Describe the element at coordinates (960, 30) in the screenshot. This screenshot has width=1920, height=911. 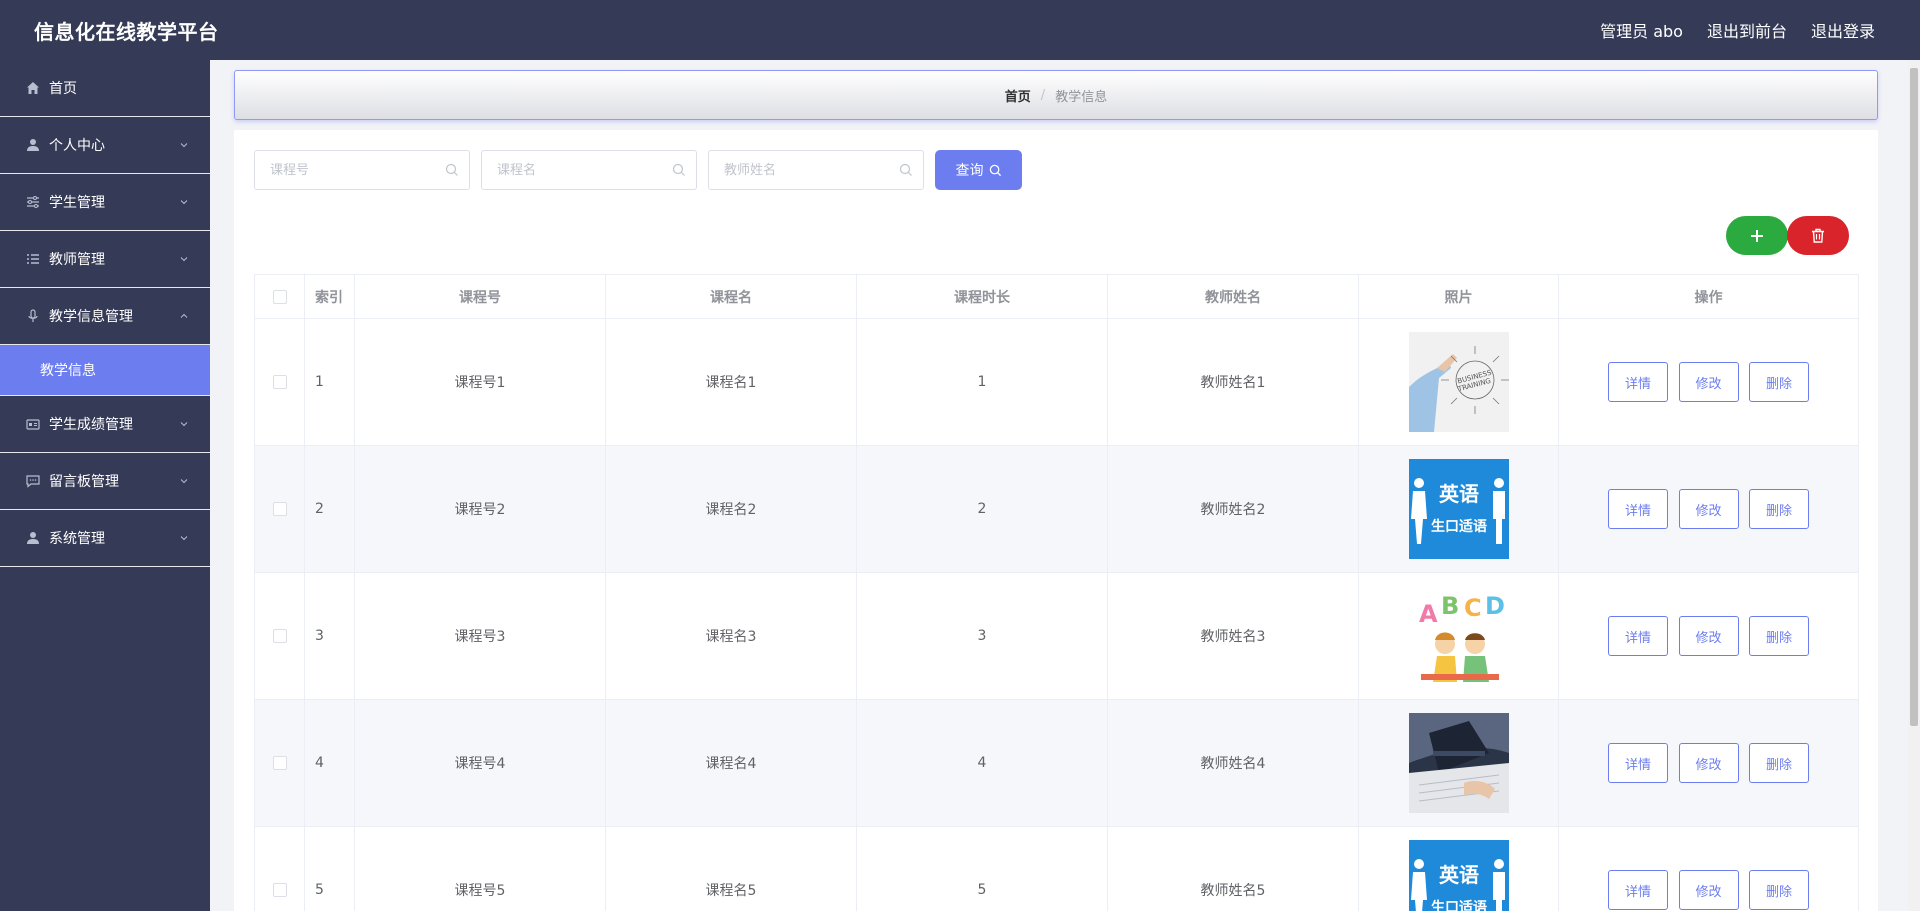
I see `top-header: 信息化在线教学平台 管理员 abo 退出到前台 退出登录` at that location.